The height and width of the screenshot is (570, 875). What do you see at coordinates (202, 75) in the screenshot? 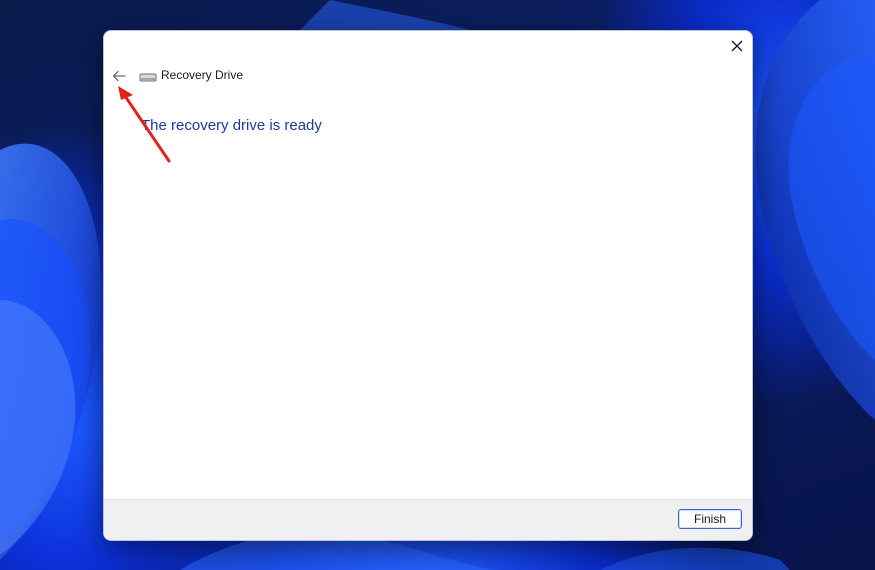
I see `window-title: Recovery Drive` at bounding box center [202, 75].